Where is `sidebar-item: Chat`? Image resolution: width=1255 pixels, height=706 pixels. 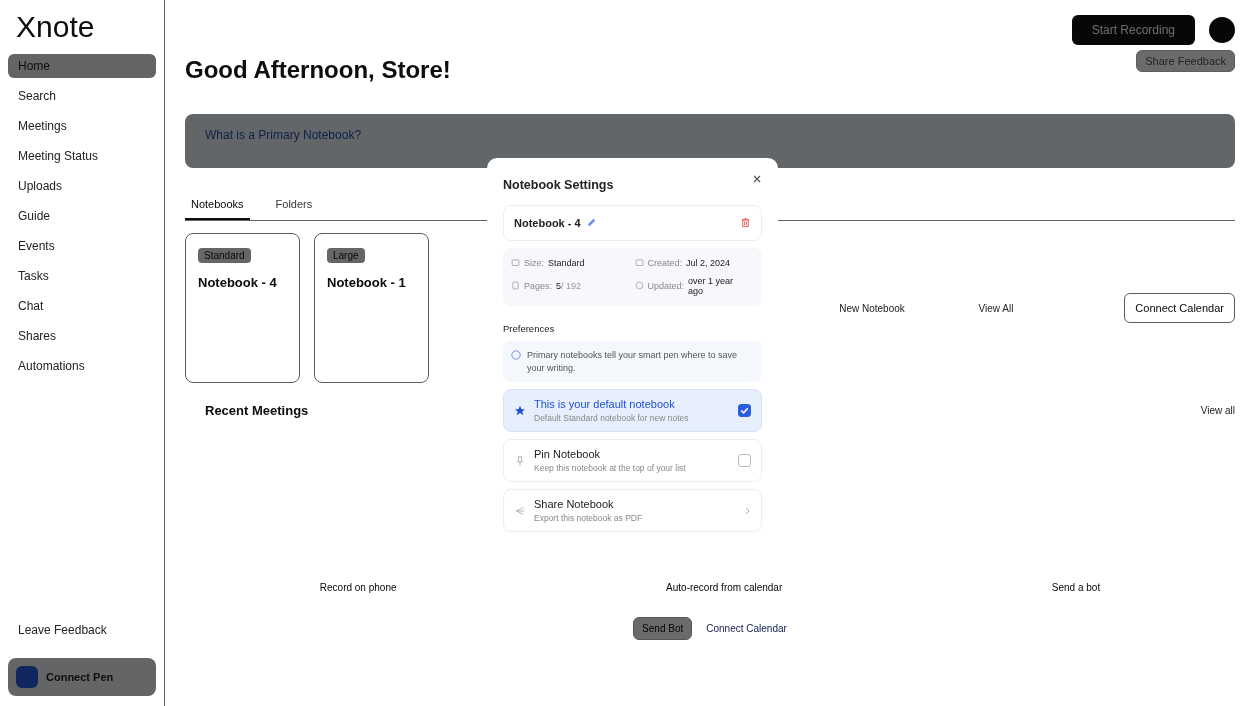 sidebar-item: Chat is located at coordinates (82, 306).